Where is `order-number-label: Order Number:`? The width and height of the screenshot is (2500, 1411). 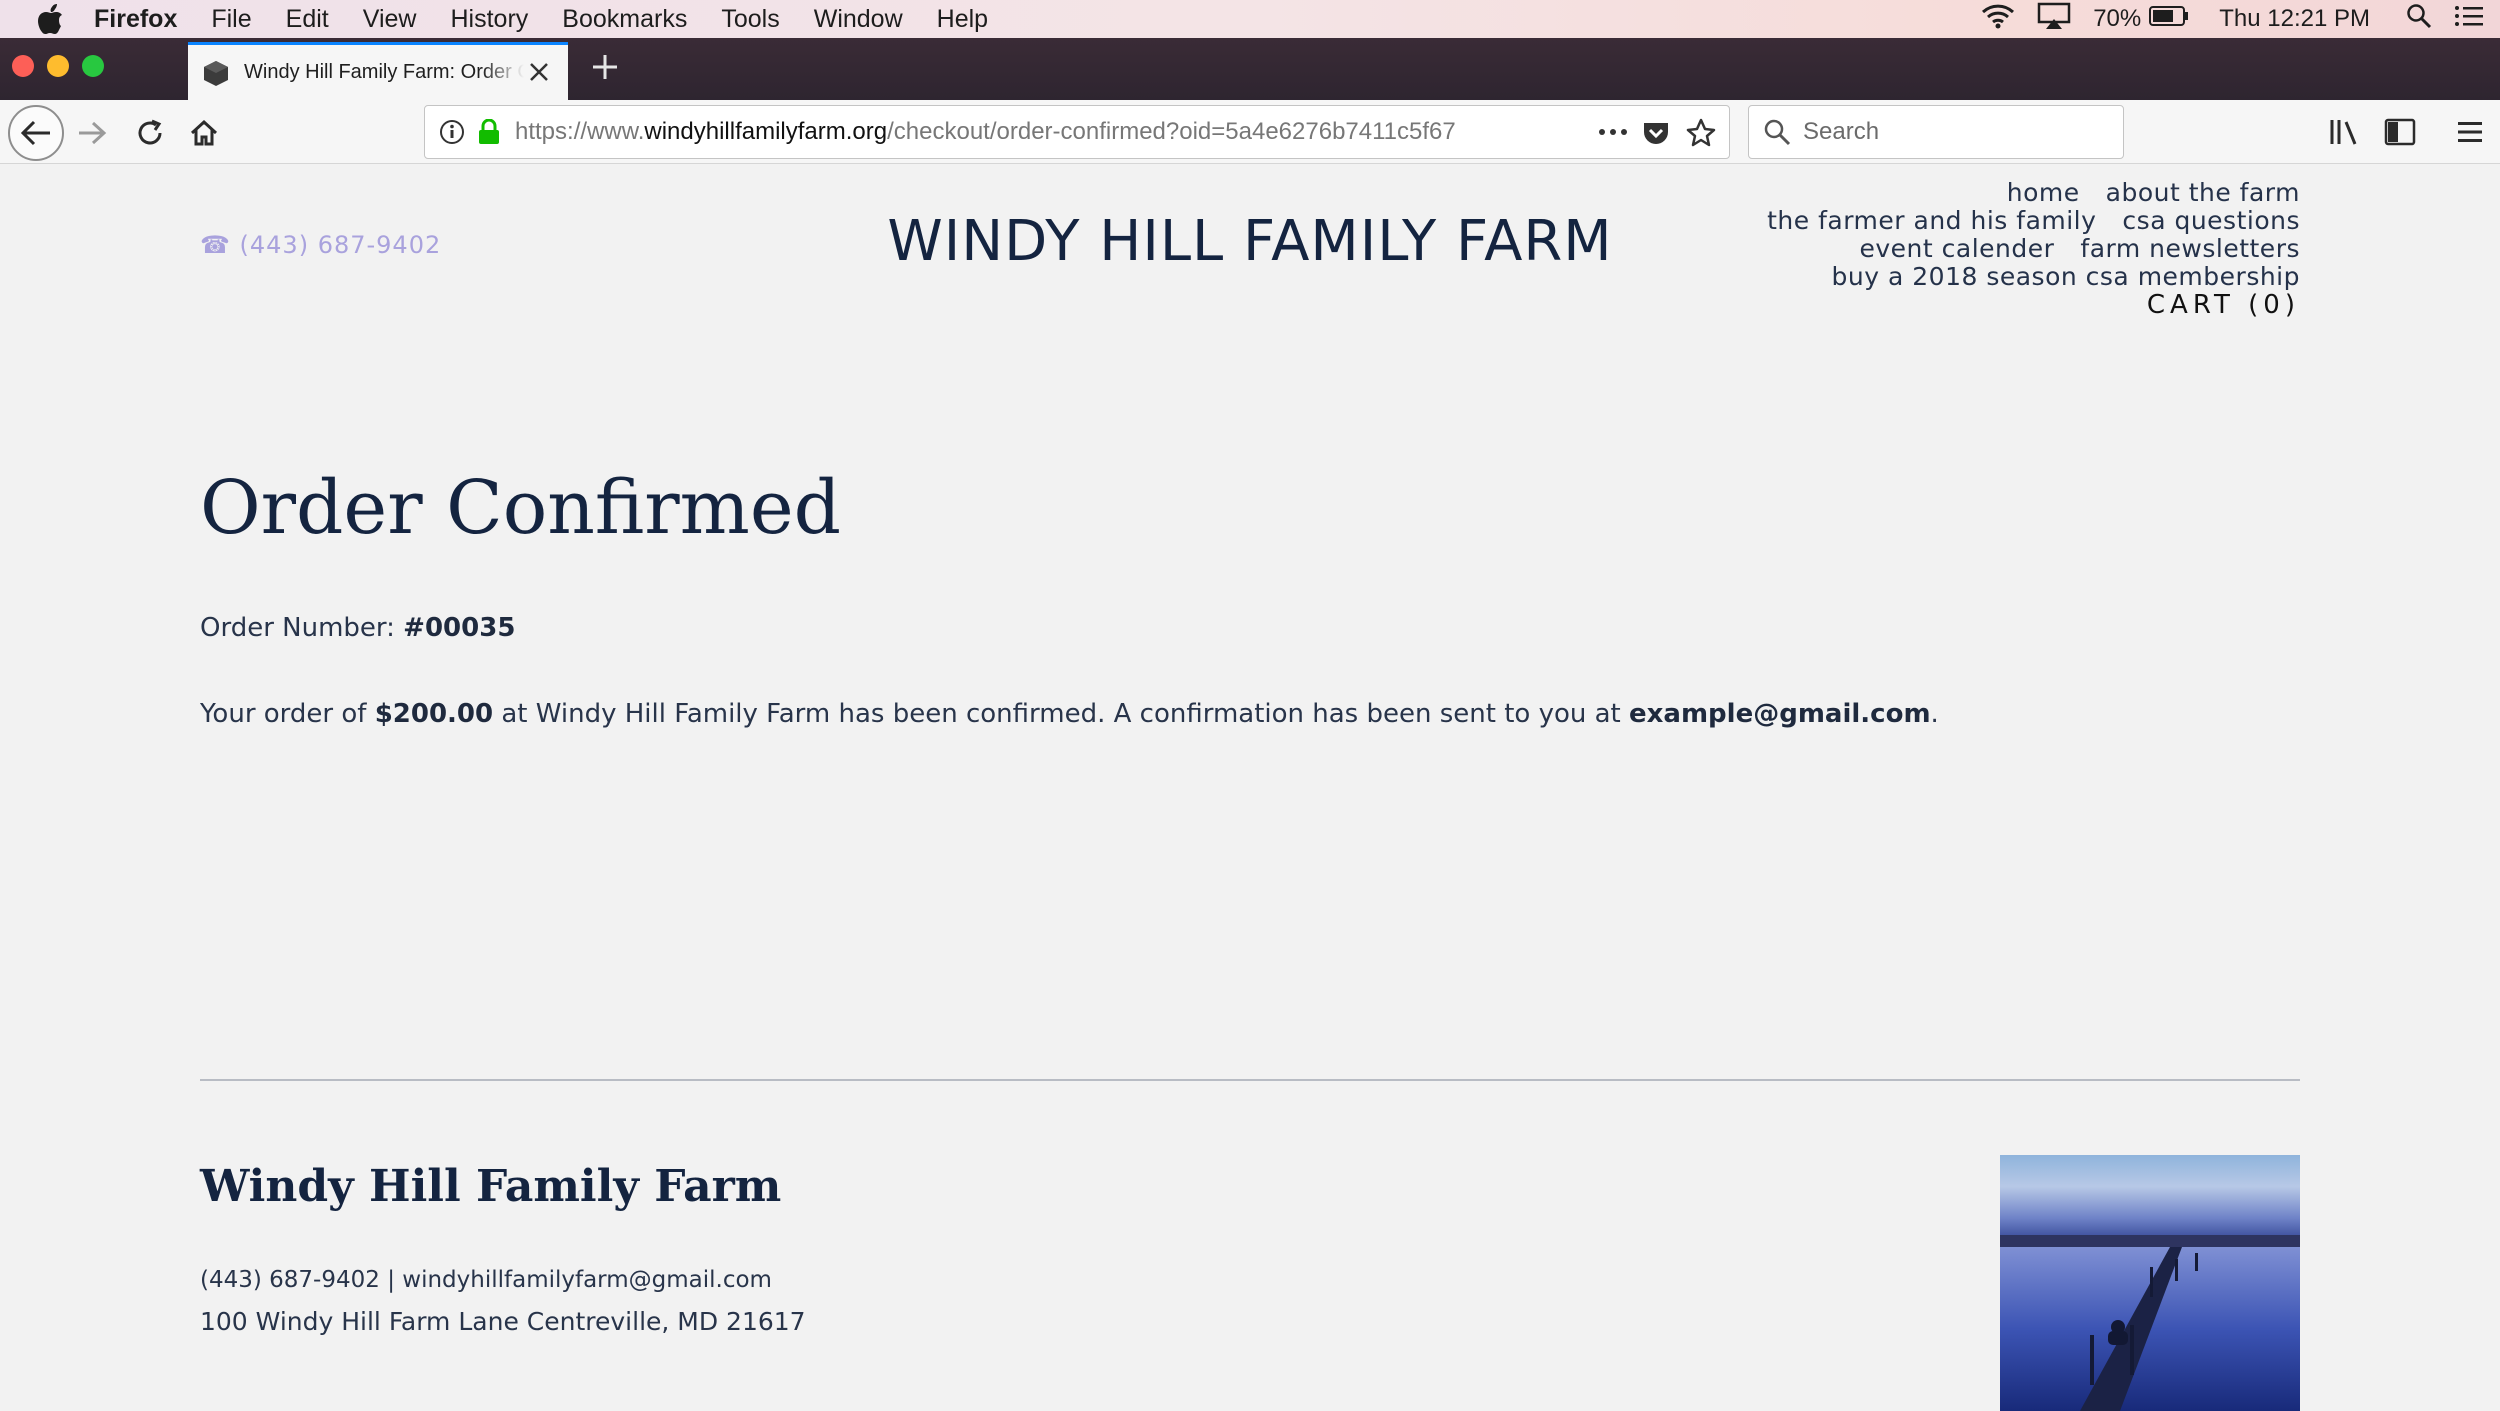 order-number-label: Order Number: is located at coordinates (302, 628).